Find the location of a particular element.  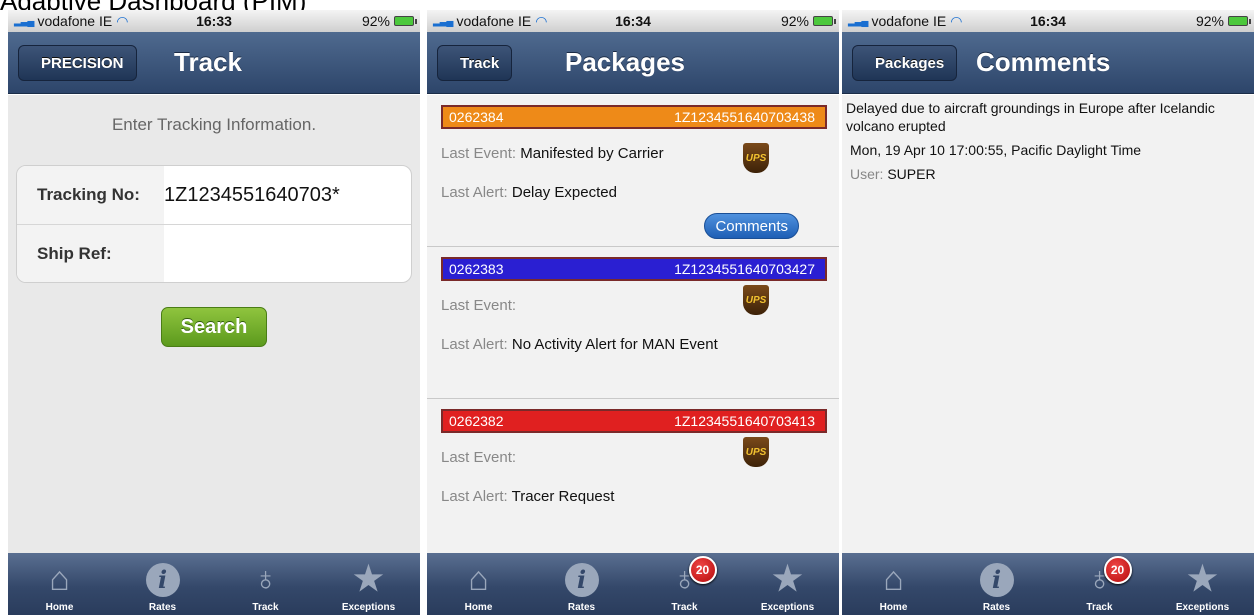

nav-bar: Packages Comments is located at coordinates (1048, 63).